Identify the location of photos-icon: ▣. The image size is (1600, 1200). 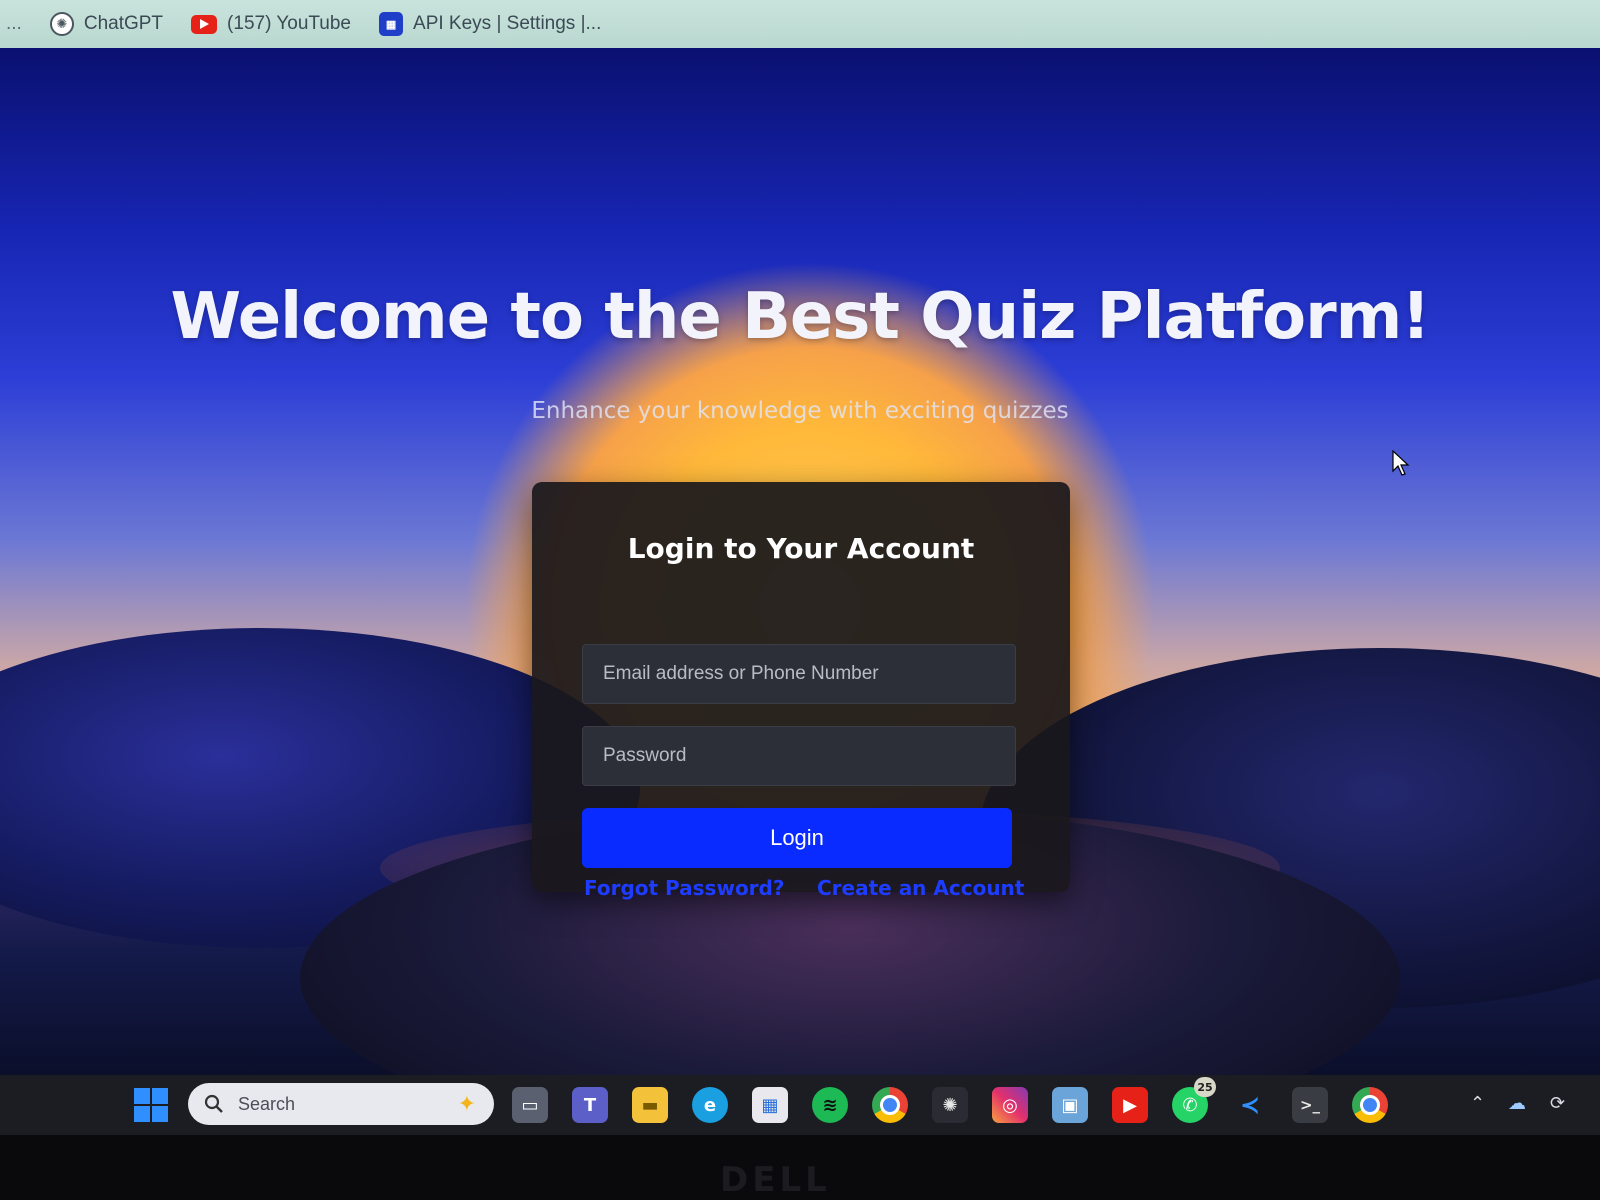
(1070, 1105).